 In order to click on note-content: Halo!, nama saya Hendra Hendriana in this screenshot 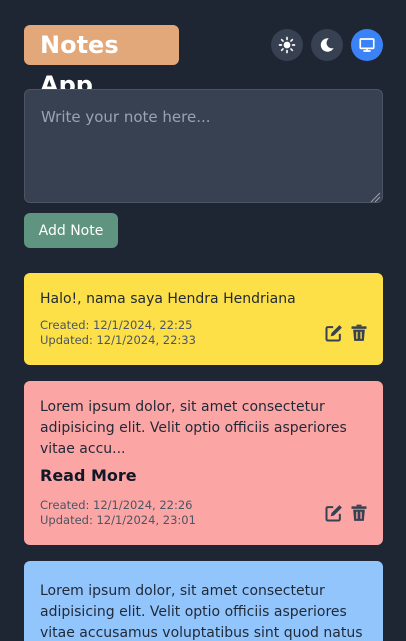, I will do `click(168, 299)`.